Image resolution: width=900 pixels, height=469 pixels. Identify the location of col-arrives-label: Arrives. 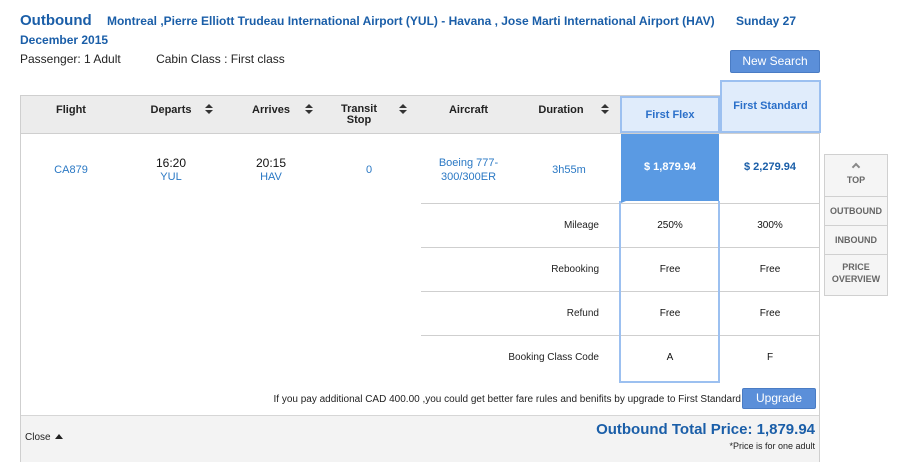
(271, 110).